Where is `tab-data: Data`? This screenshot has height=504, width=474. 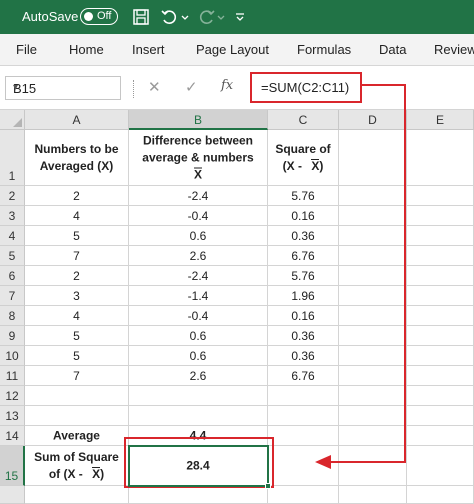
tab-data: Data is located at coordinates (392, 49).